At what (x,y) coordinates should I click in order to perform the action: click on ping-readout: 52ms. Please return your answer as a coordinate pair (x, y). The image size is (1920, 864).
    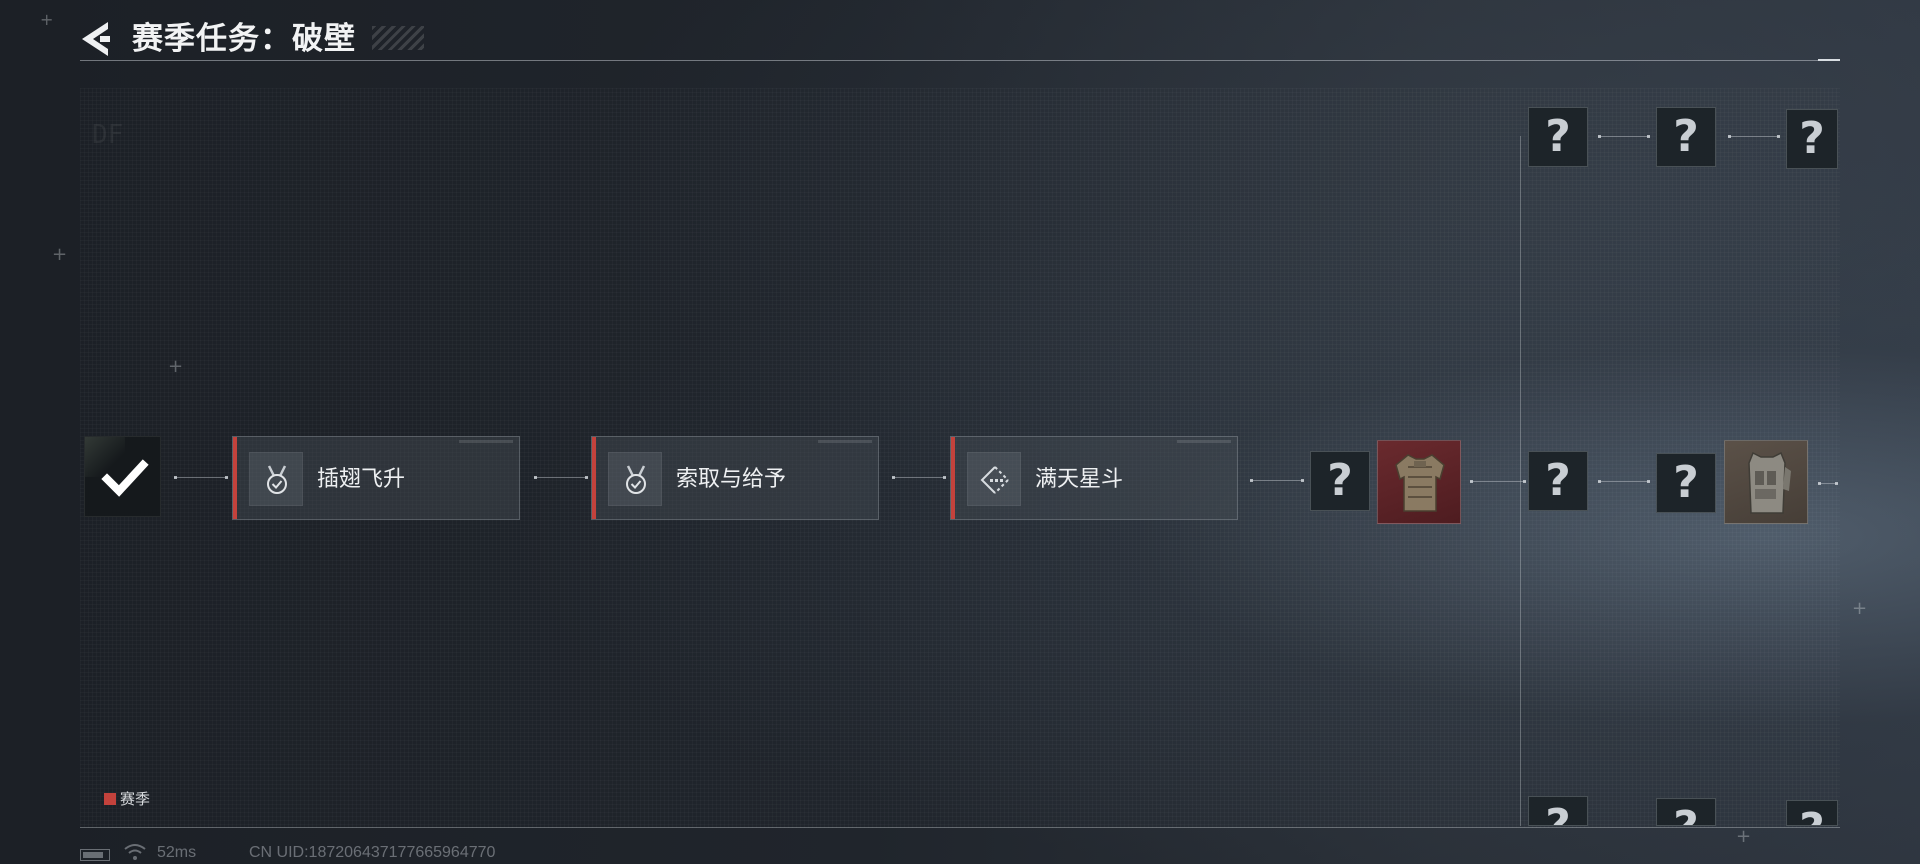
    Looking at the image, I should click on (177, 852).